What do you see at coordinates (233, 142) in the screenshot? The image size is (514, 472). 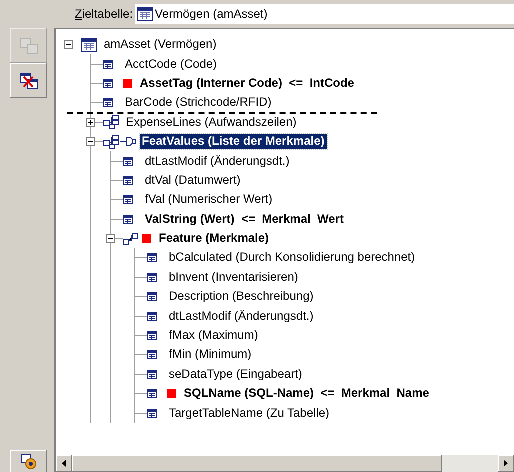 I see `tree-item-label: FeatValues (Liste der Merkmale)` at bounding box center [233, 142].